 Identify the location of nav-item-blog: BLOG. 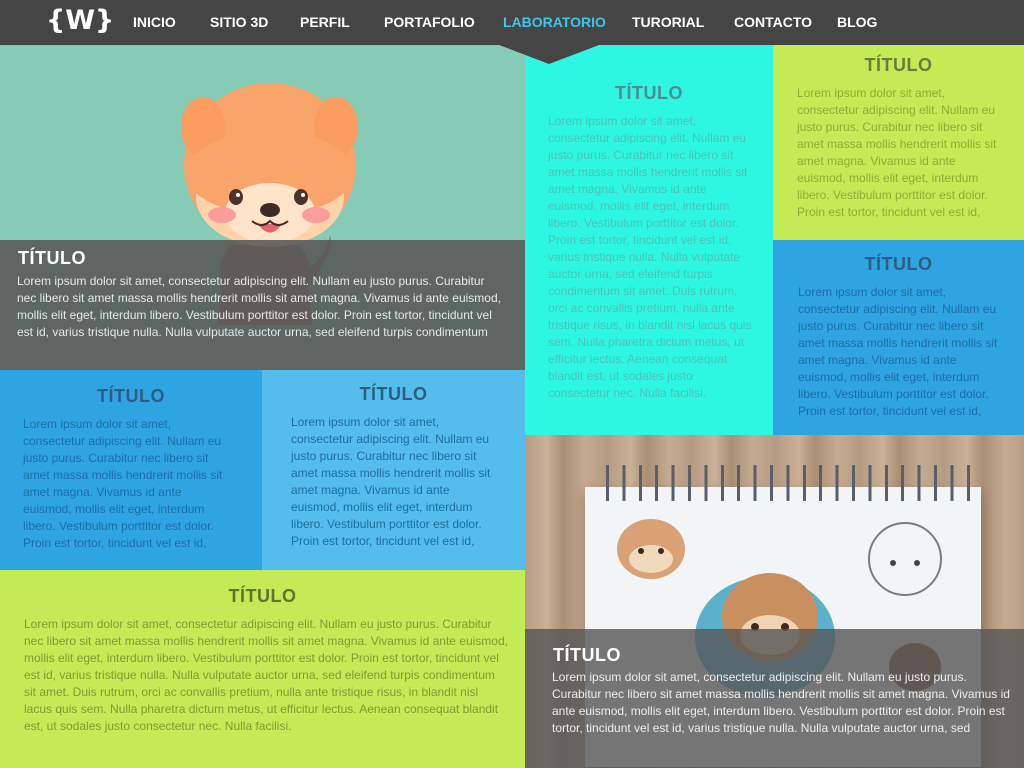
(857, 22).